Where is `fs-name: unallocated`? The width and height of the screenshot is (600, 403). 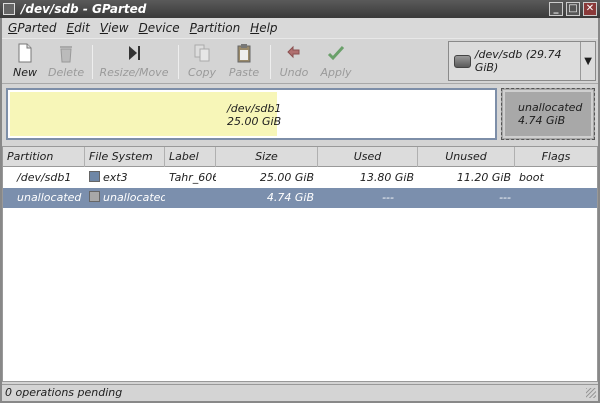 fs-name: unallocated is located at coordinates (134, 197).